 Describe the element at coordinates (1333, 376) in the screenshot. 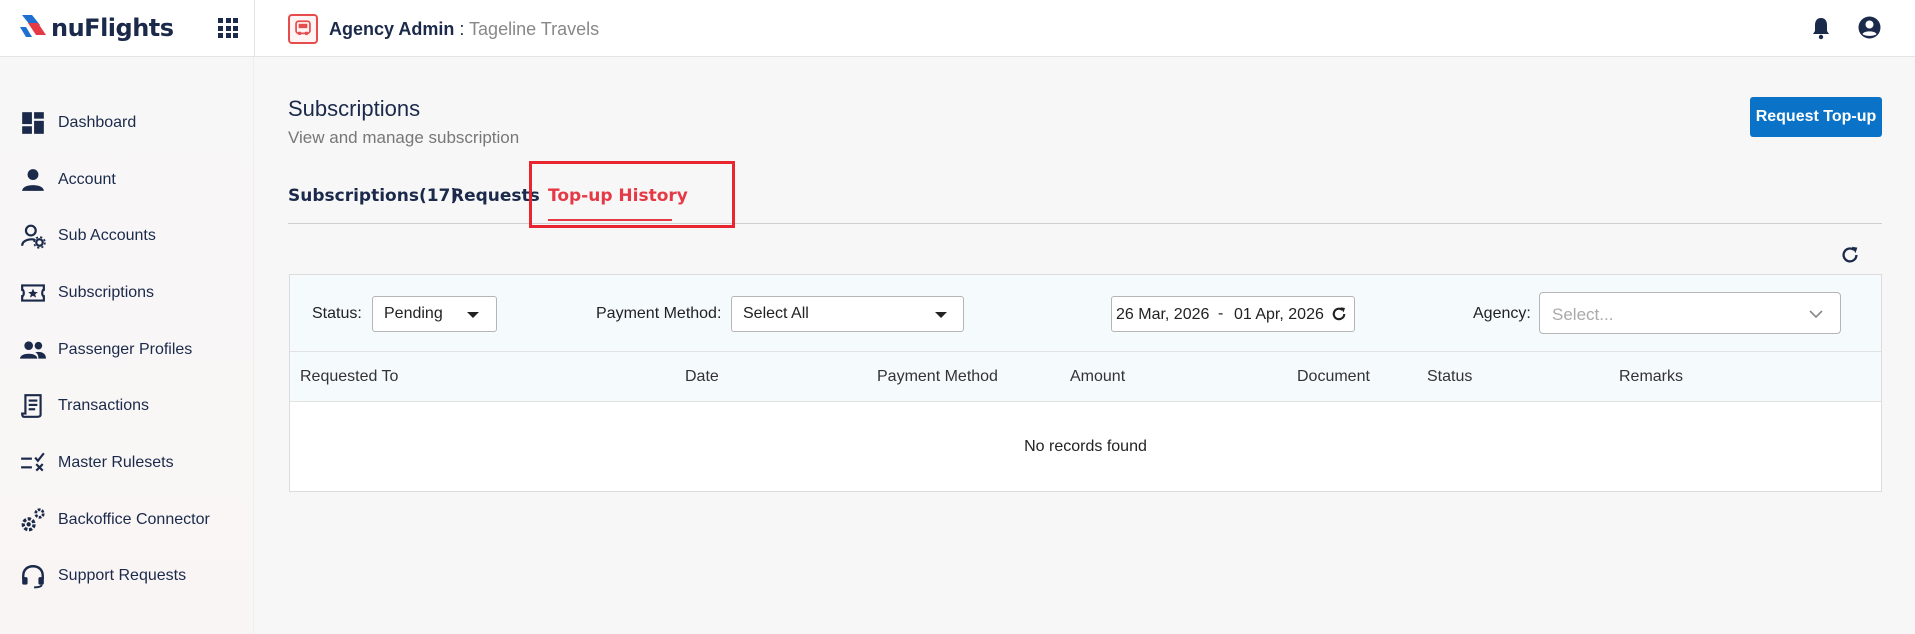

I see `column-header-document: Document` at that location.